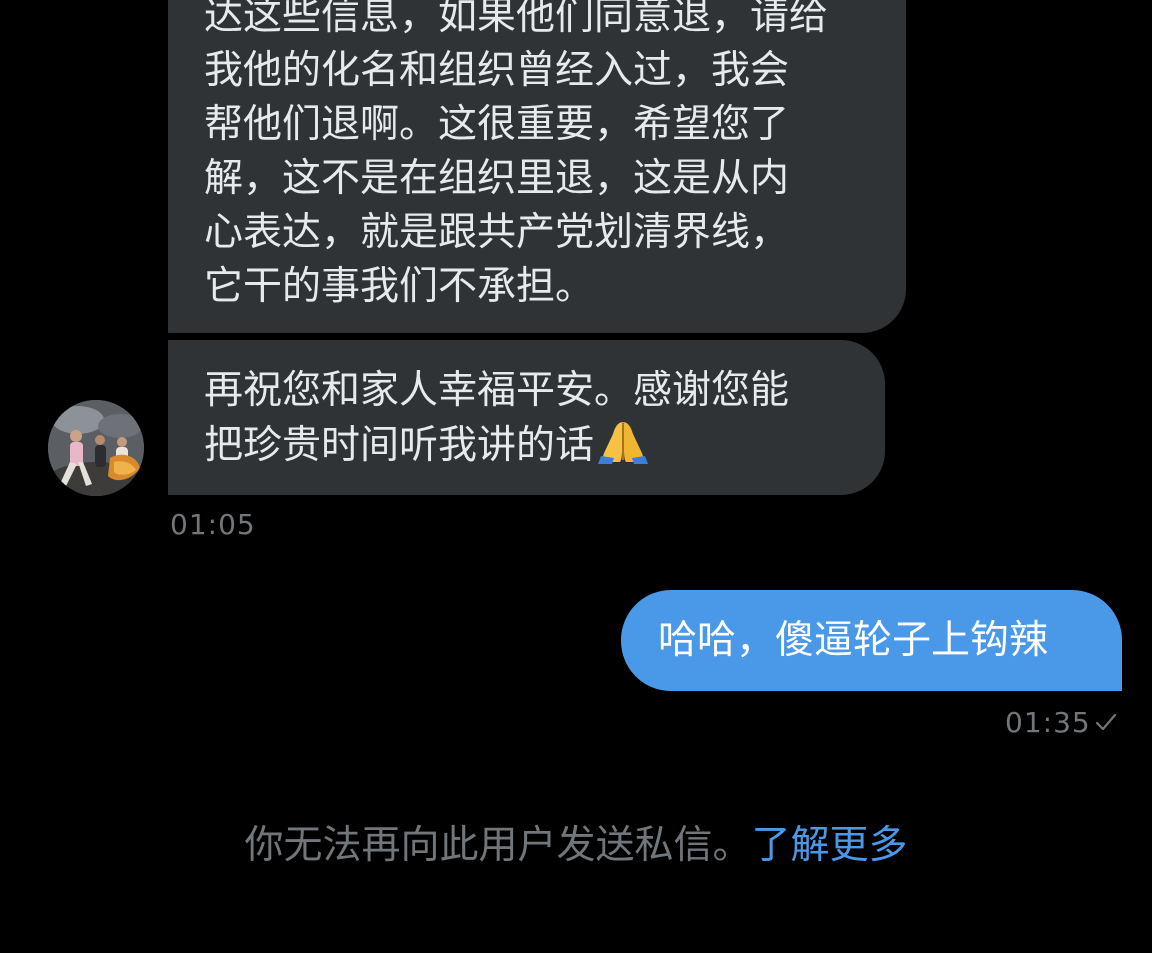 The width and height of the screenshot is (1152, 953). What do you see at coordinates (623, 448) in the screenshot?
I see `folded-hands-emoji-icon` at bounding box center [623, 448].